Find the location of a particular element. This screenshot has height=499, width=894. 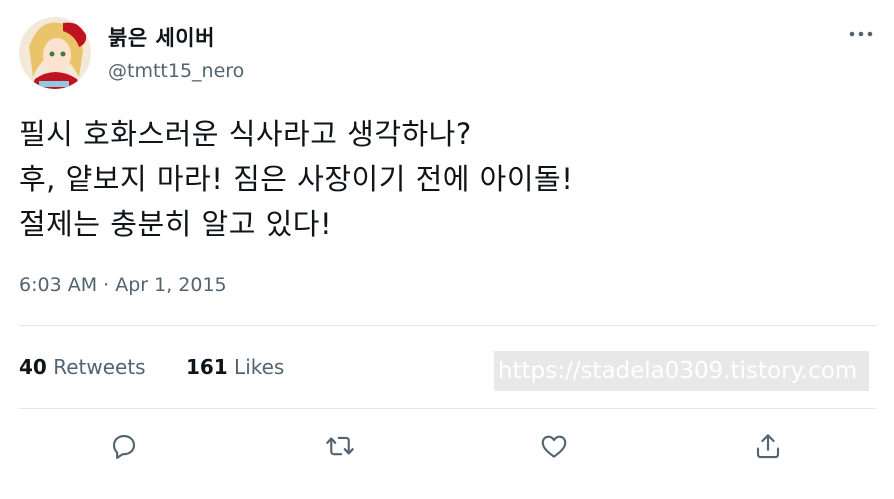

likes-stat: 161 Likes is located at coordinates (235, 367).